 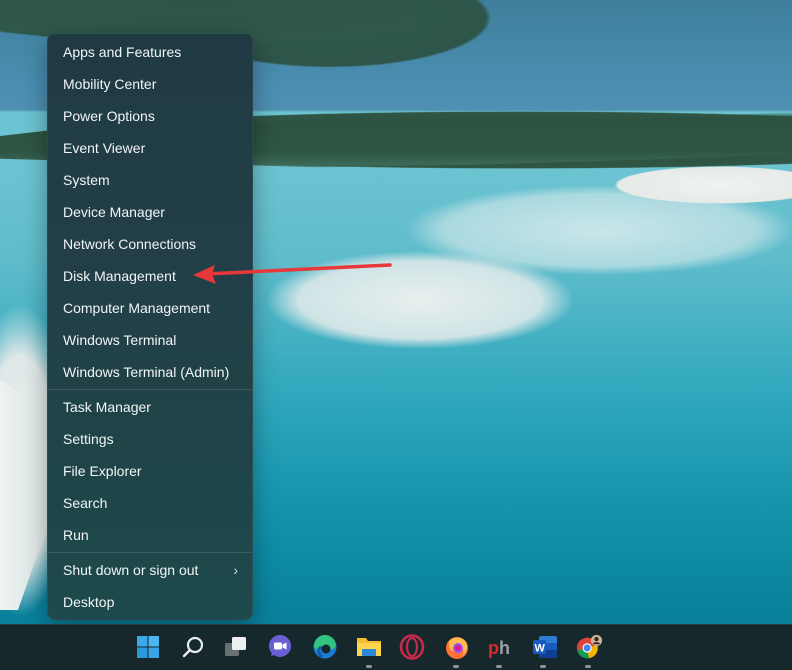 I want to click on firefox-running-indicator, so click(x=456, y=666).